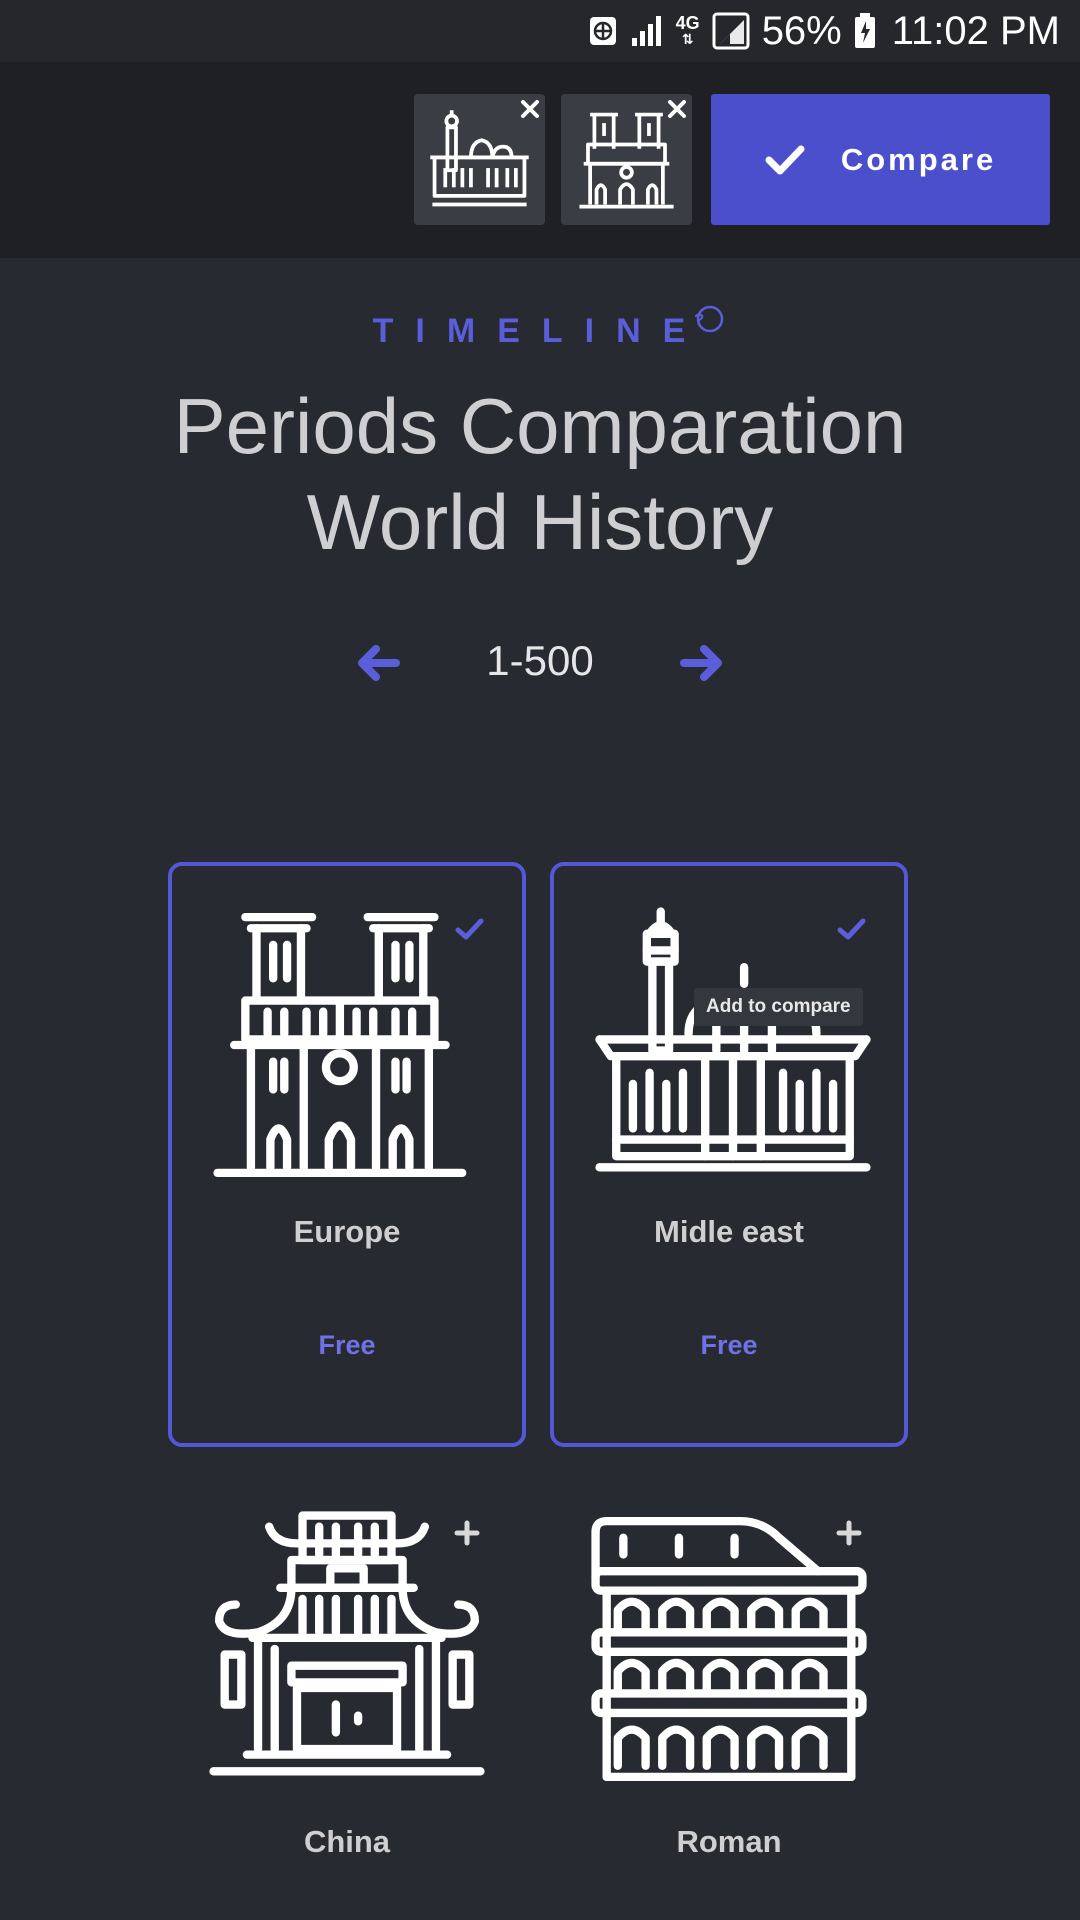 The height and width of the screenshot is (1920, 1080). I want to click on add-to-compare-tooltip: Add to compare, so click(778, 1007).